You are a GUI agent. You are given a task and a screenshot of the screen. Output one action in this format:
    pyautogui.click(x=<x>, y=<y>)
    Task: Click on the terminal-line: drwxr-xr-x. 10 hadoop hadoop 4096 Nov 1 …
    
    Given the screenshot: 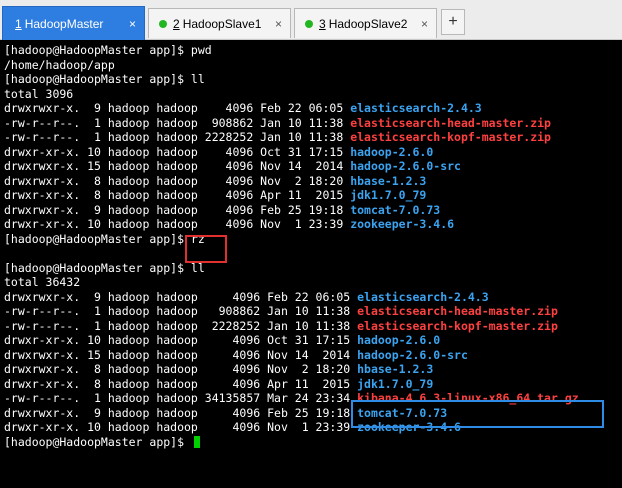 What is the action you would take?
    pyautogui.click(x=229, y=224)
    